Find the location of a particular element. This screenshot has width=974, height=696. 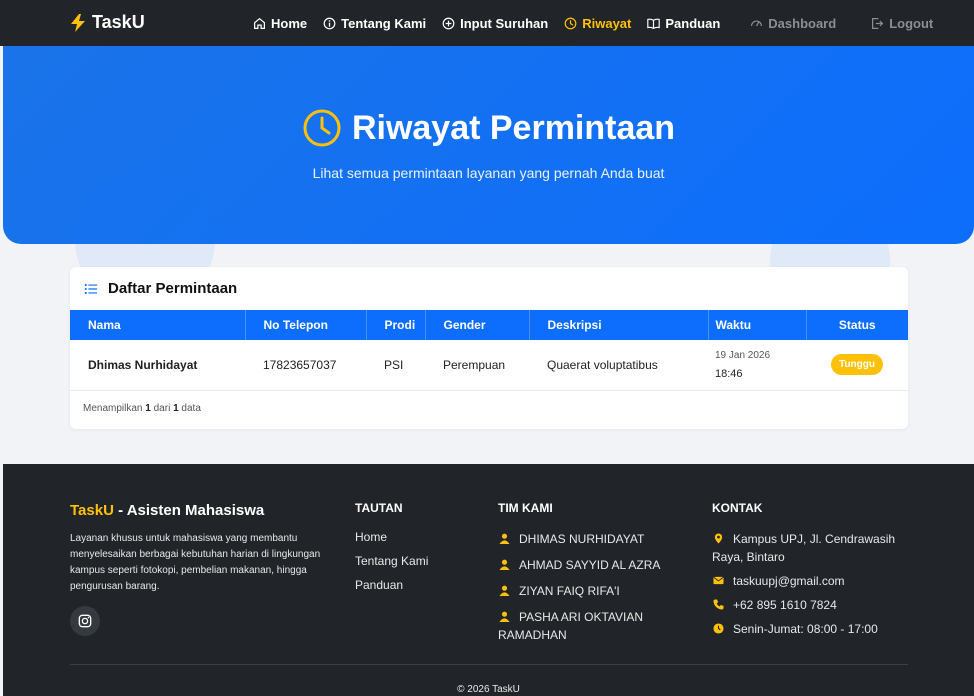

page-title-text: Riwayat Permintaan is located at coordinates (513, 127).